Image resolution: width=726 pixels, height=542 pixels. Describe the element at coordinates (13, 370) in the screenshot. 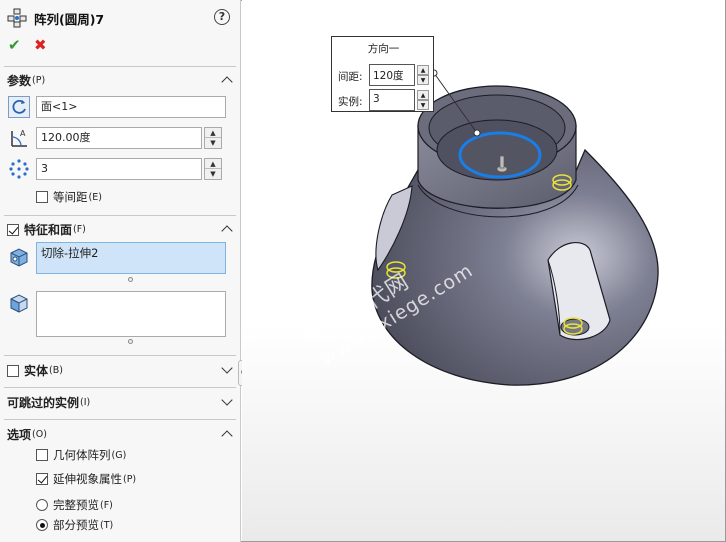

I see `bodies-section-checkbox` at that location.